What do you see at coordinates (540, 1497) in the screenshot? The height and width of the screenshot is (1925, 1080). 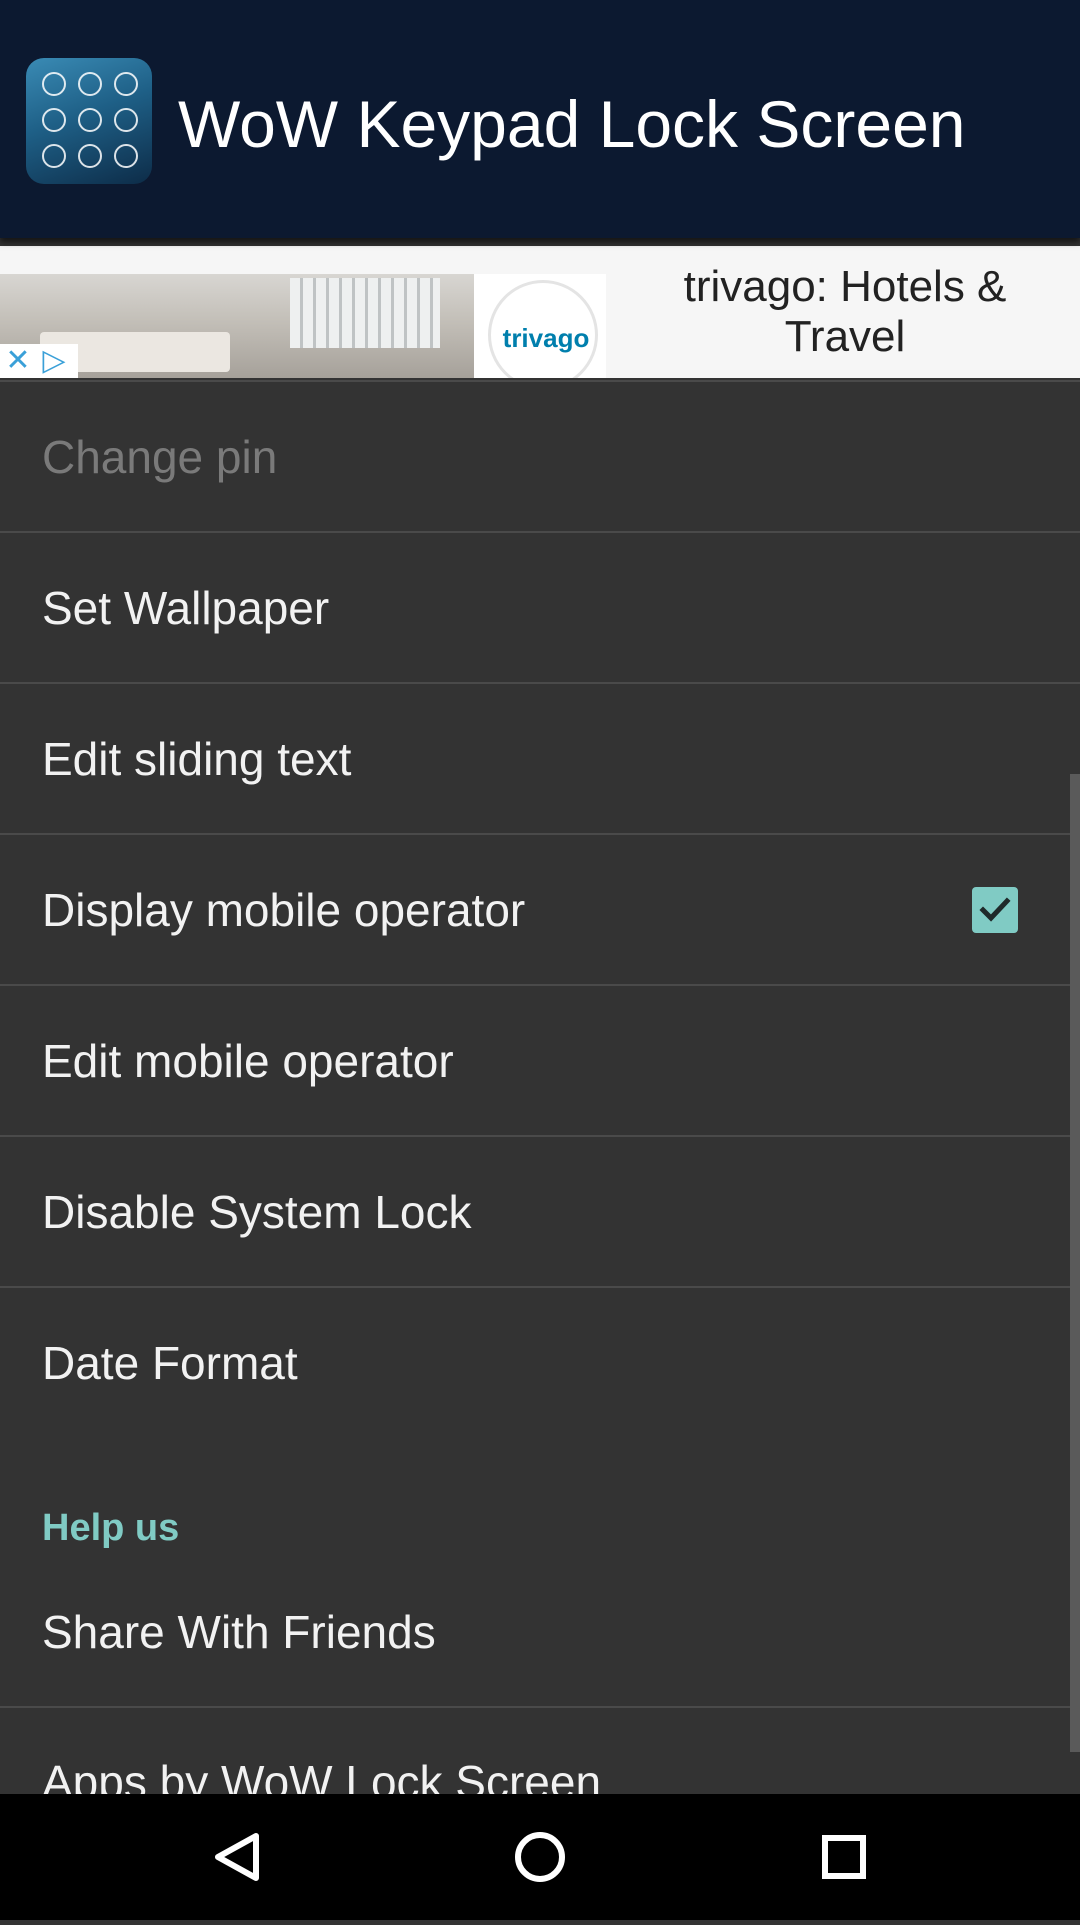 I see `section-header-help-us: Help us` at bounding box center [540, 1497].